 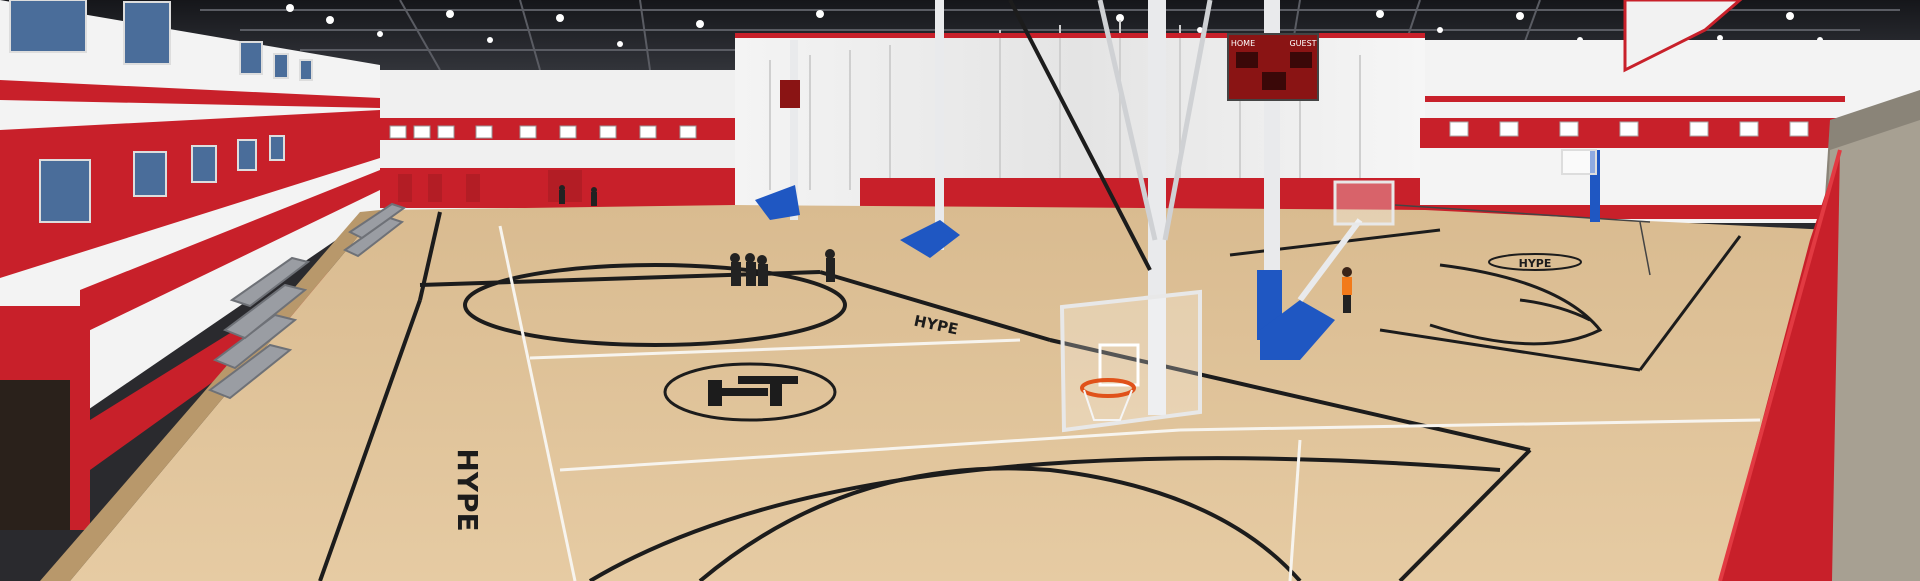 I want to click on court-brand-right: HYPE, so click(x=1535, y=263).